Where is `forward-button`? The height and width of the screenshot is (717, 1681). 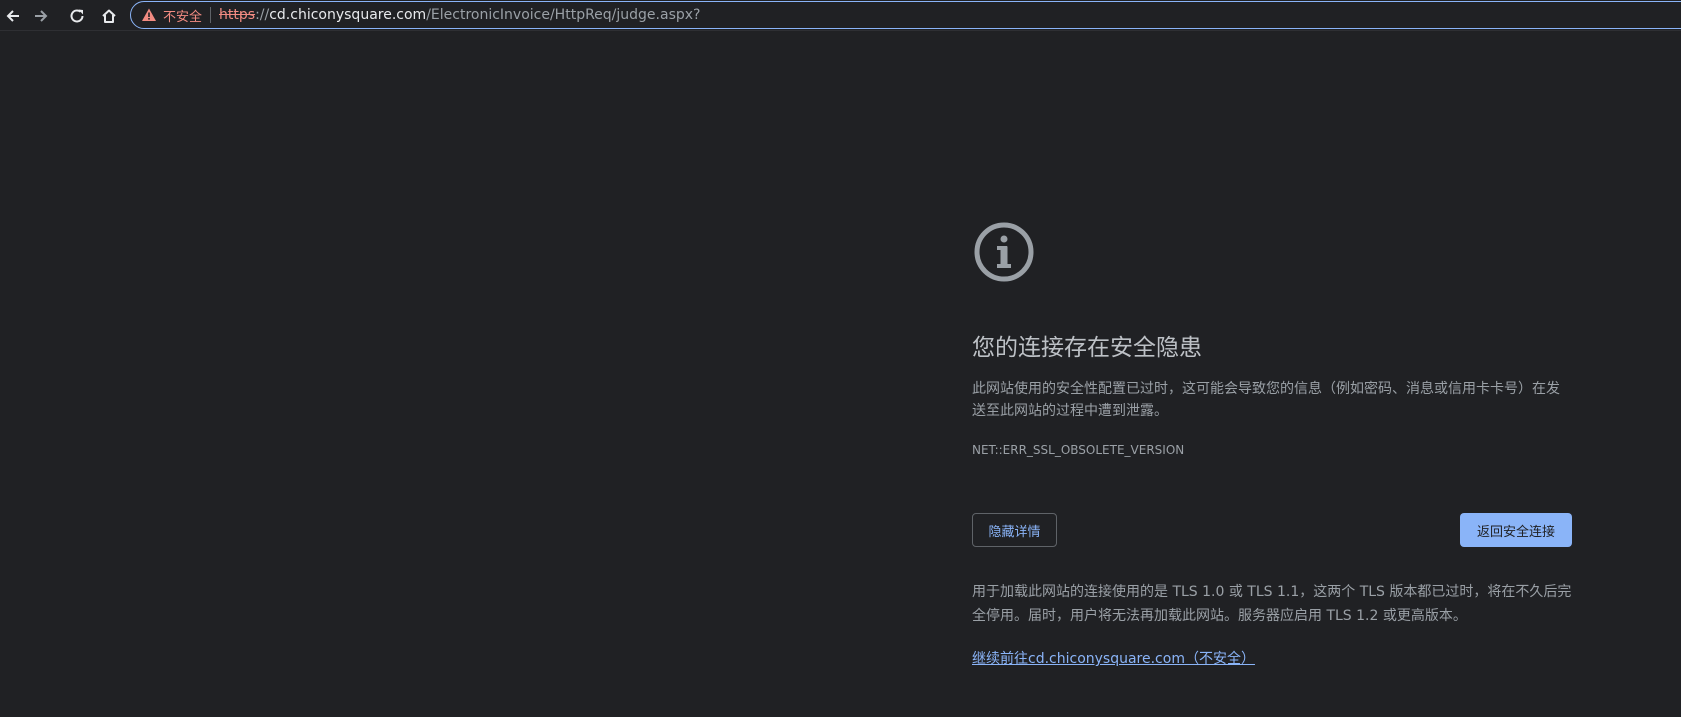
forward-button is located at coordinates (41, 16).